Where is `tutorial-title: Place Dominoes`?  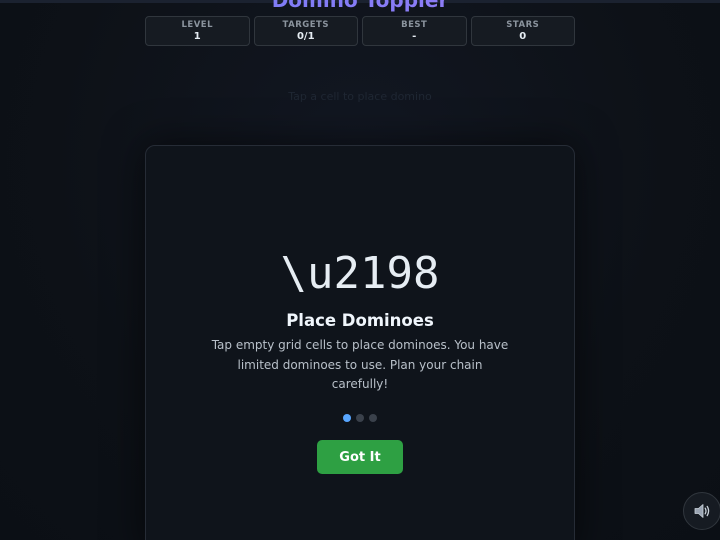
tutorial-title: Place Dominoes is located at coordinates (360, 320).